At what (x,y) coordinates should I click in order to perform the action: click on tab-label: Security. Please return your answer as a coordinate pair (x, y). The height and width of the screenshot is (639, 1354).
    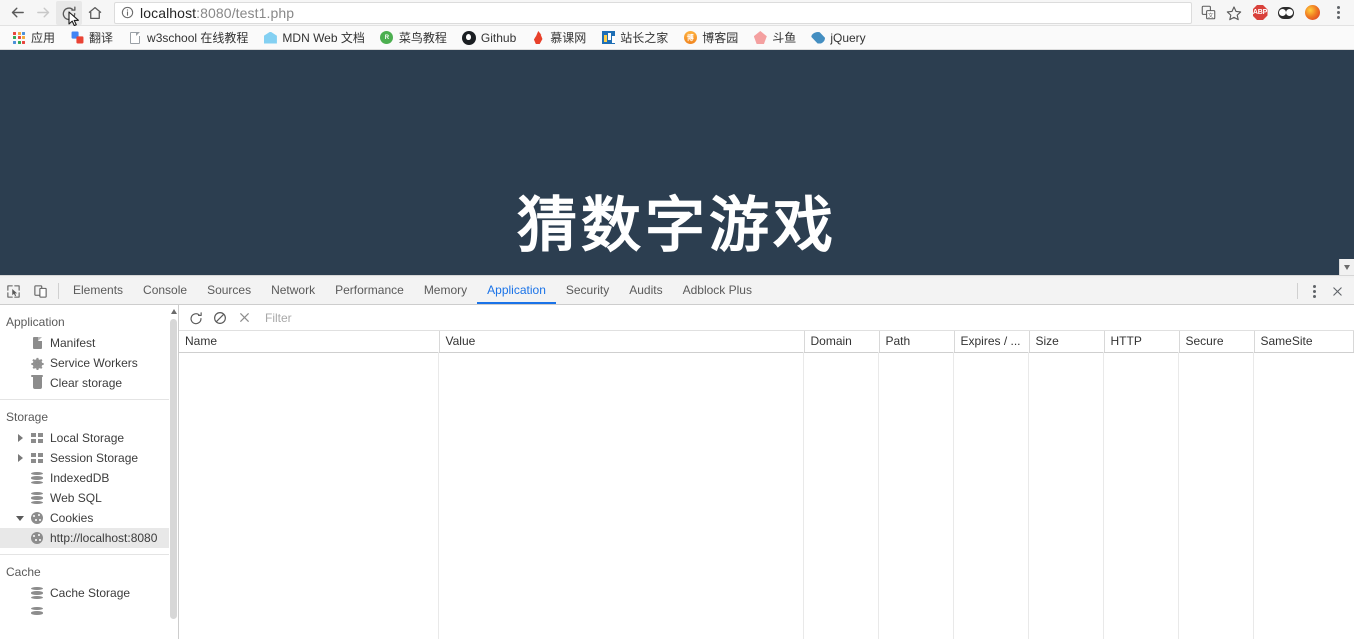
    Looking at the image, I should click on (587, 290).